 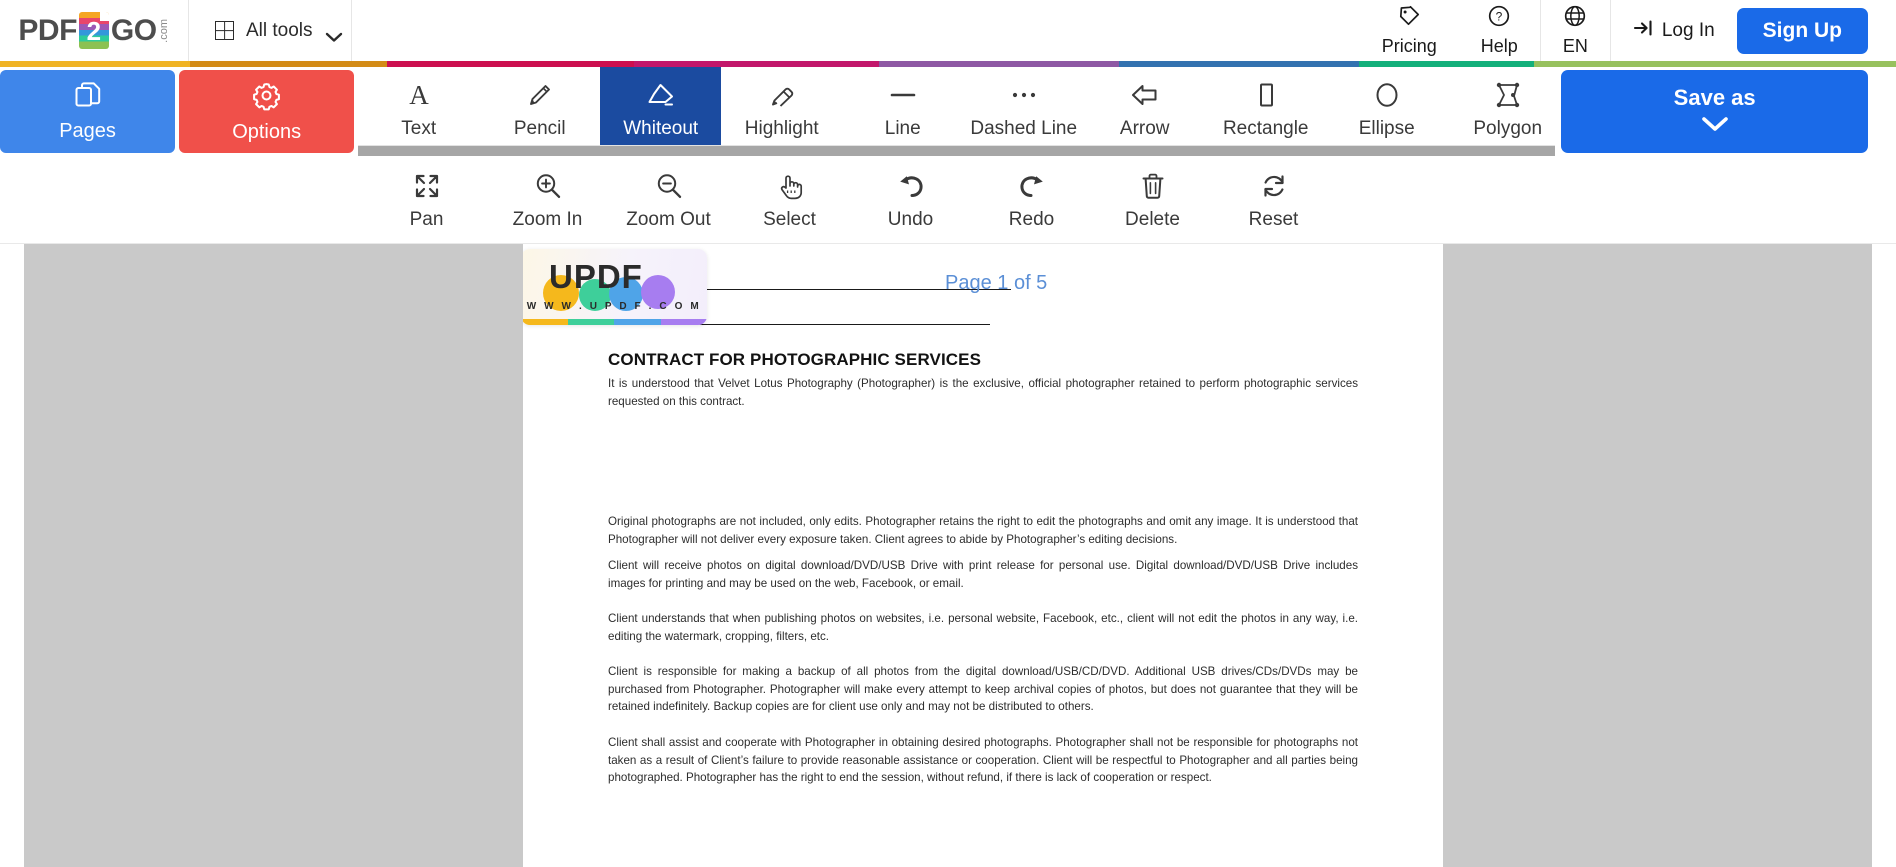 I want to click on save-as-label: Save as, so click(x=1714, y=97).